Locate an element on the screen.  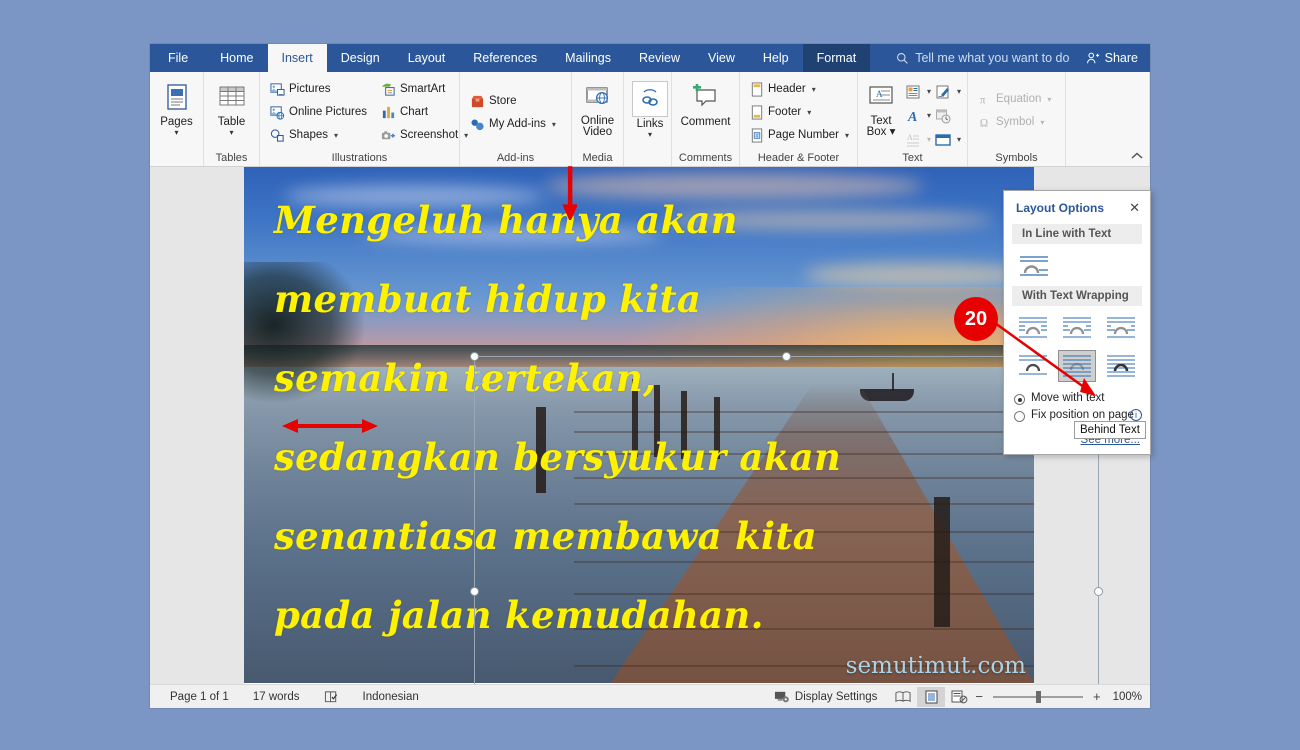
tab-design-label: Design is located at coordinates (360, 58).